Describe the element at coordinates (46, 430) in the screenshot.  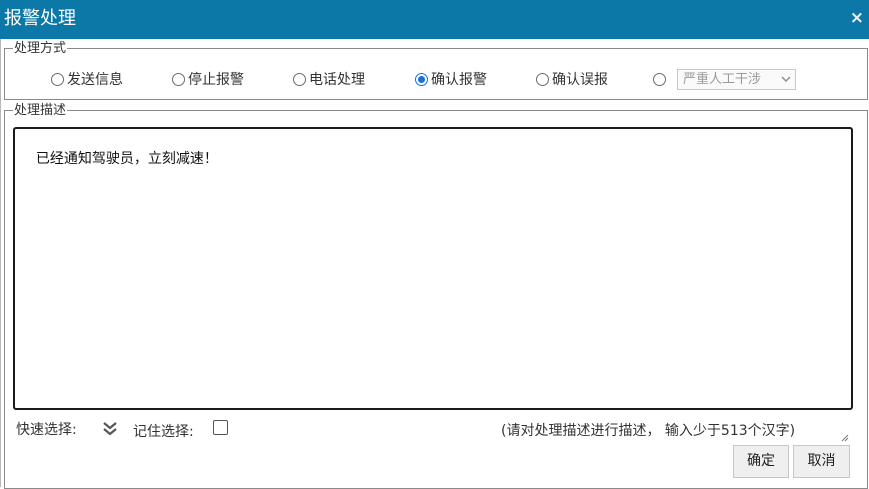
I see `quick-select-label: 快速选择:` at that location.